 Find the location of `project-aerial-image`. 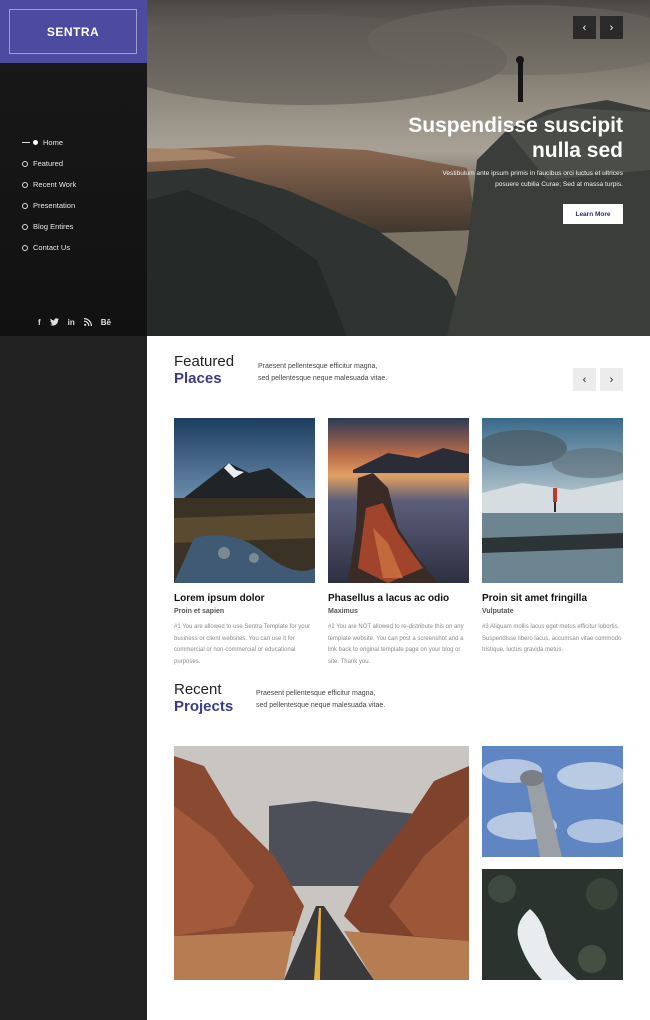

project-aerial-image is located at coordinates (552, 924).